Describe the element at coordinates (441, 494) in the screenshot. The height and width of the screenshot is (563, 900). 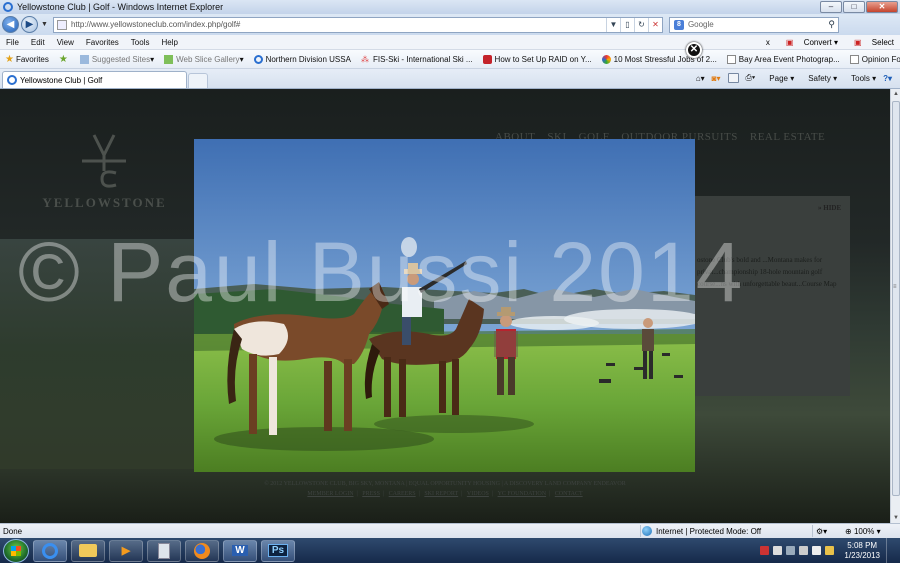
I see `footer-link-ski-report: SKI REPORT` at that location.